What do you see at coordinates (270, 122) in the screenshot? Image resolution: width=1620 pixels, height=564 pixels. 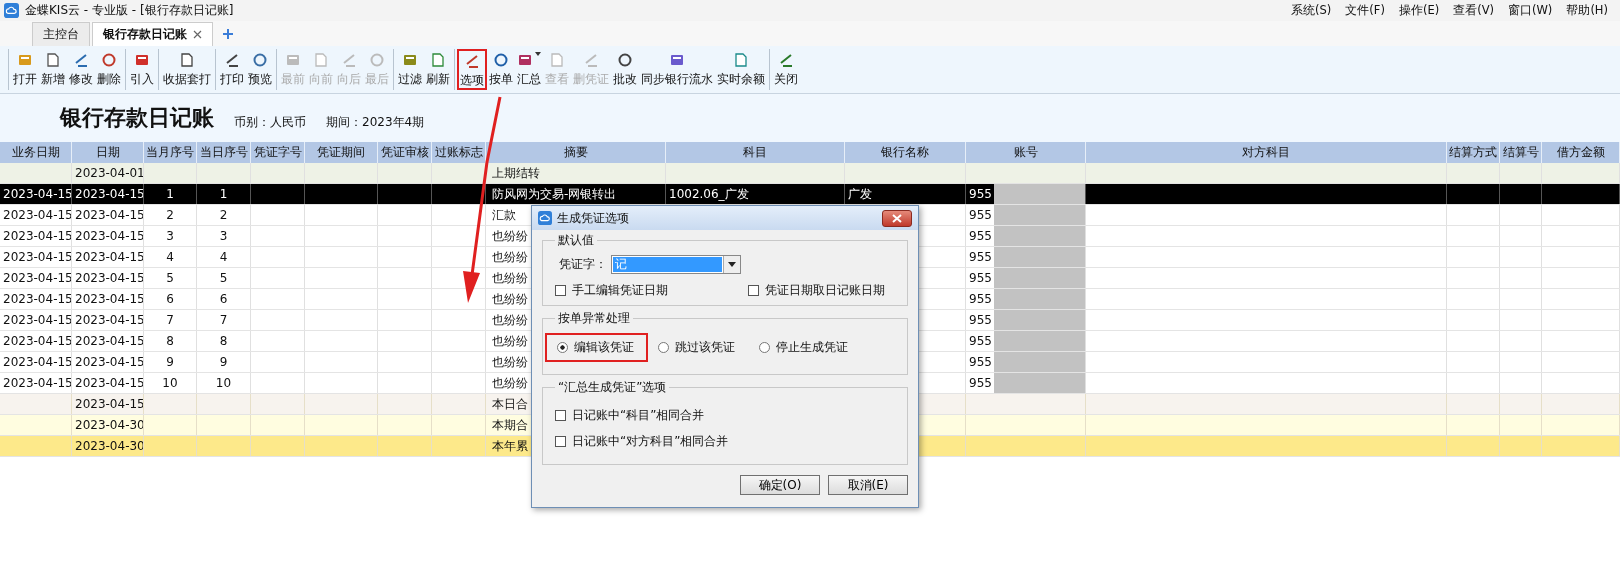 I see `currency-label: 币别：人民币` at bounding box center [270, 122].